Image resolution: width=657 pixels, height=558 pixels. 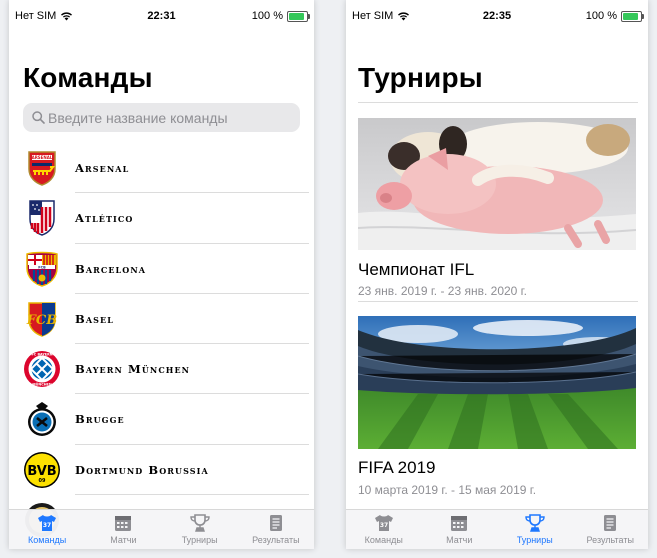 I want to click on team-row: BVB 09 Dortmund Borussia, so click(x=161, y=470).